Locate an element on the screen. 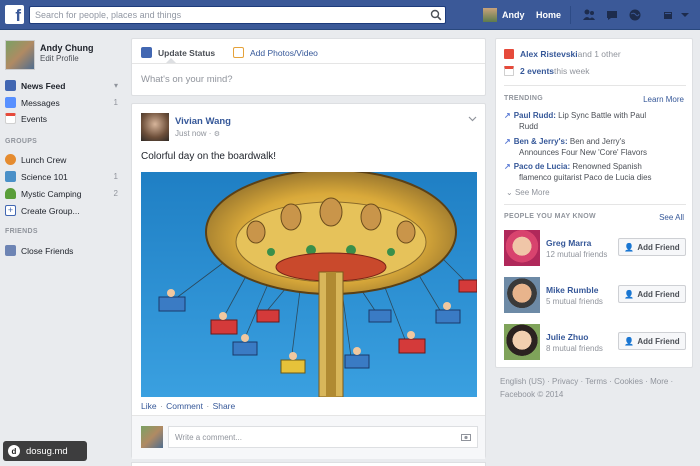  tab-update-status: Update Status is located at coordinates (178, 52).